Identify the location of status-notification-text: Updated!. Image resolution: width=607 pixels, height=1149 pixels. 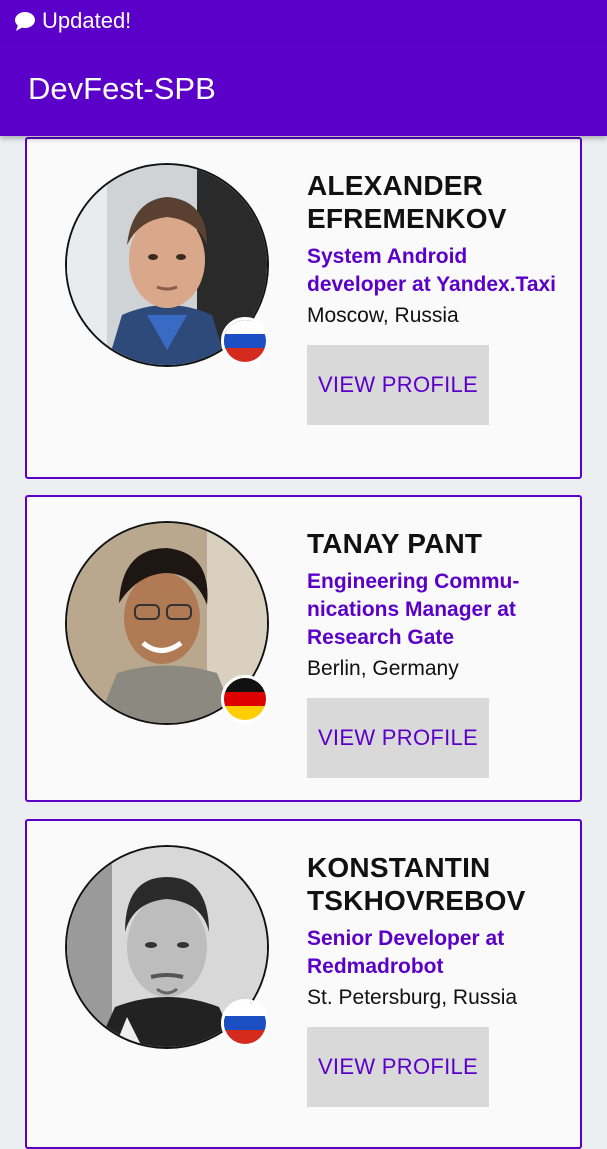
(87, 20).